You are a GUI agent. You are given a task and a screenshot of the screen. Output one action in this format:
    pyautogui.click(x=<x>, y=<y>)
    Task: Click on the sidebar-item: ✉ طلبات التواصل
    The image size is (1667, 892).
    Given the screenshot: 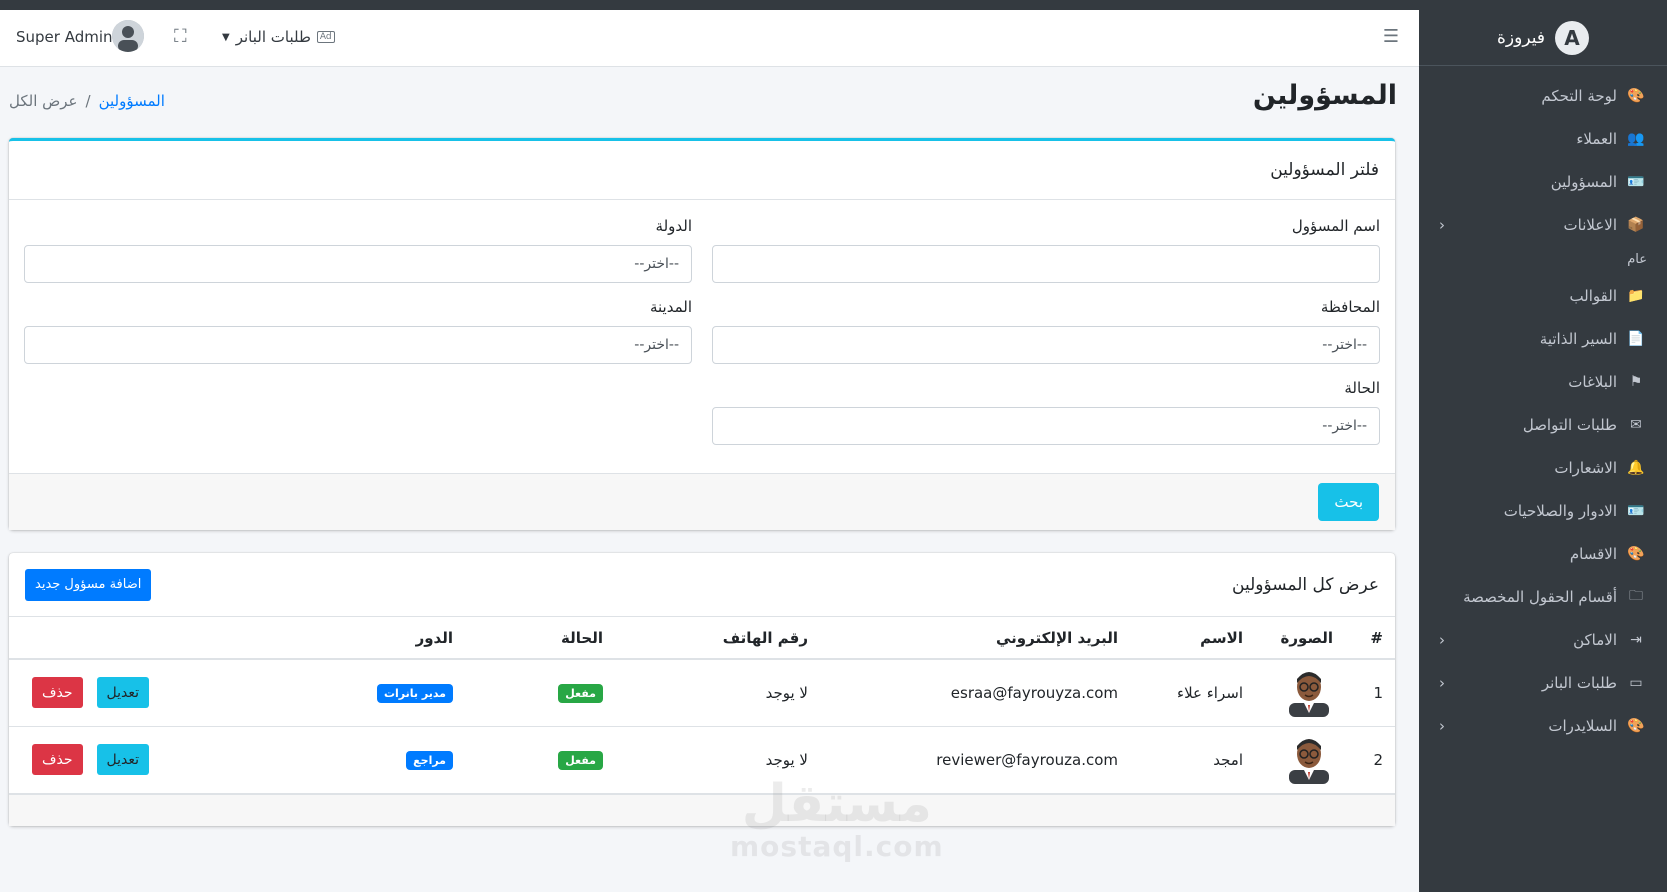 What is the action you would take?
    pyautogui.click(x=1543, y=424)
    